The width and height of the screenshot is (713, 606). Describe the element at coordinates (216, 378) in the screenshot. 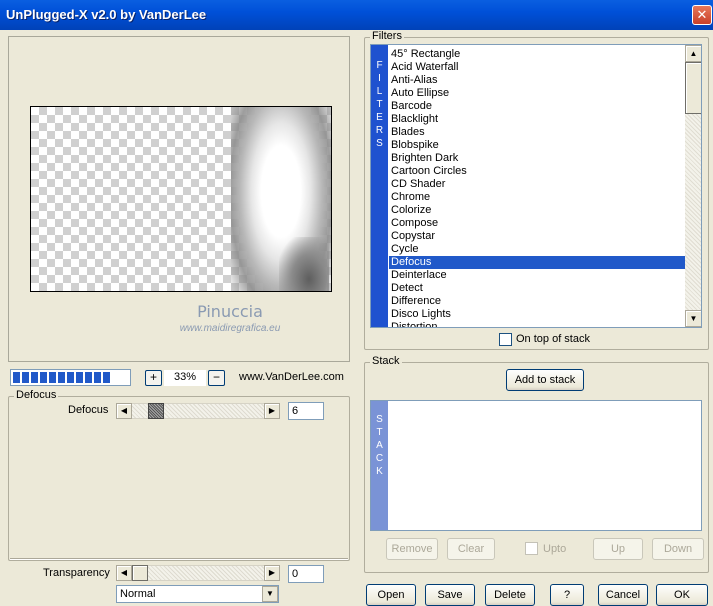

I see `zoom-out-button: −` at that location.